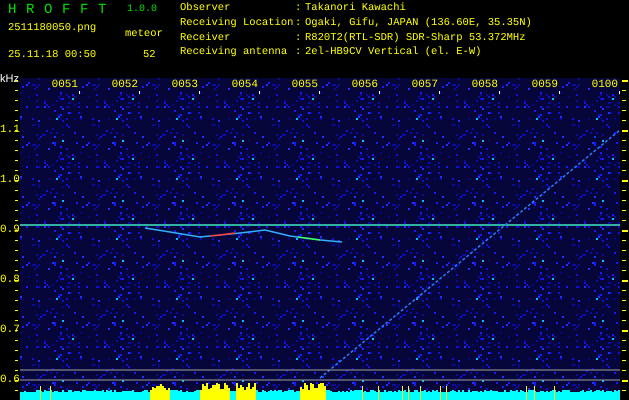 The image size is (629, 400). I want to click on info-value: Ogaki, Gifu, JAPAN (136.60E, 35.35N), so click(418, 23).